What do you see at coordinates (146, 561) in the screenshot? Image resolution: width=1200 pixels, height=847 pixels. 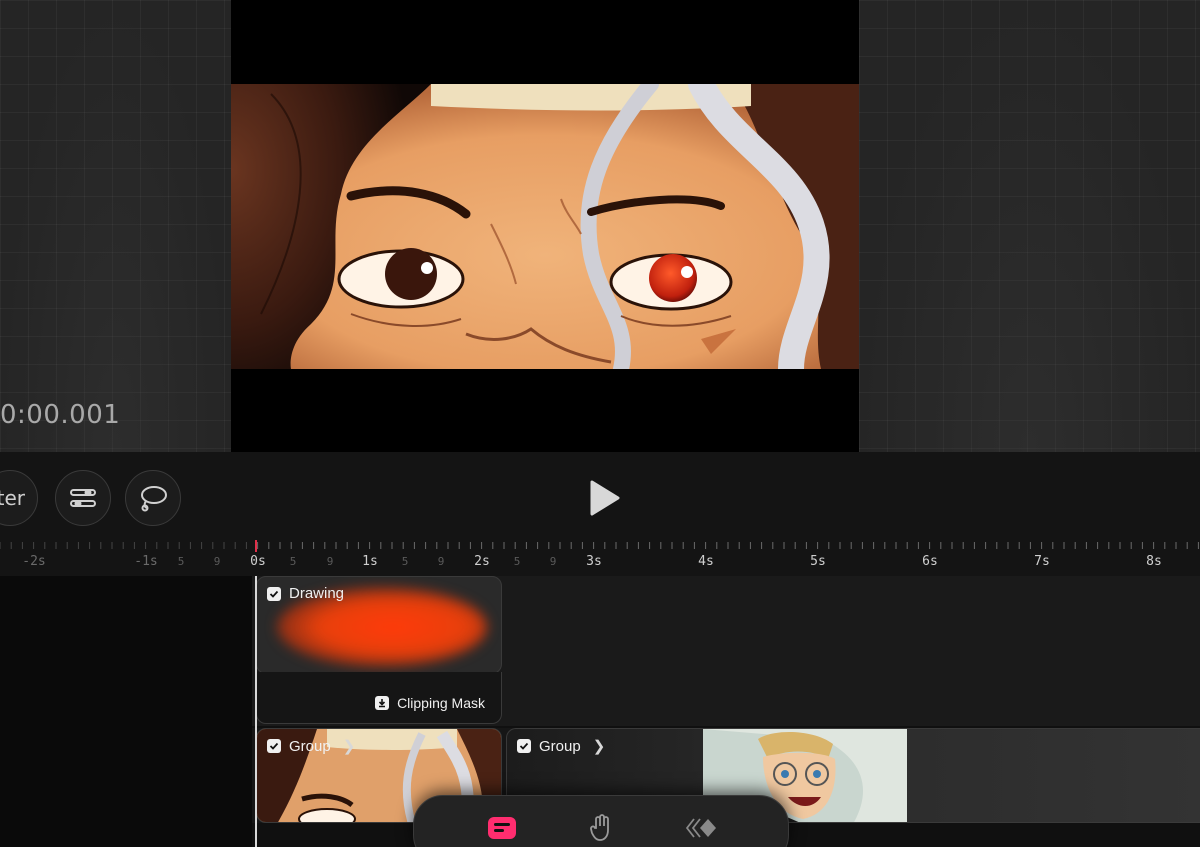 I see `ruler-label: -1s` at bounding box center [146, 561].